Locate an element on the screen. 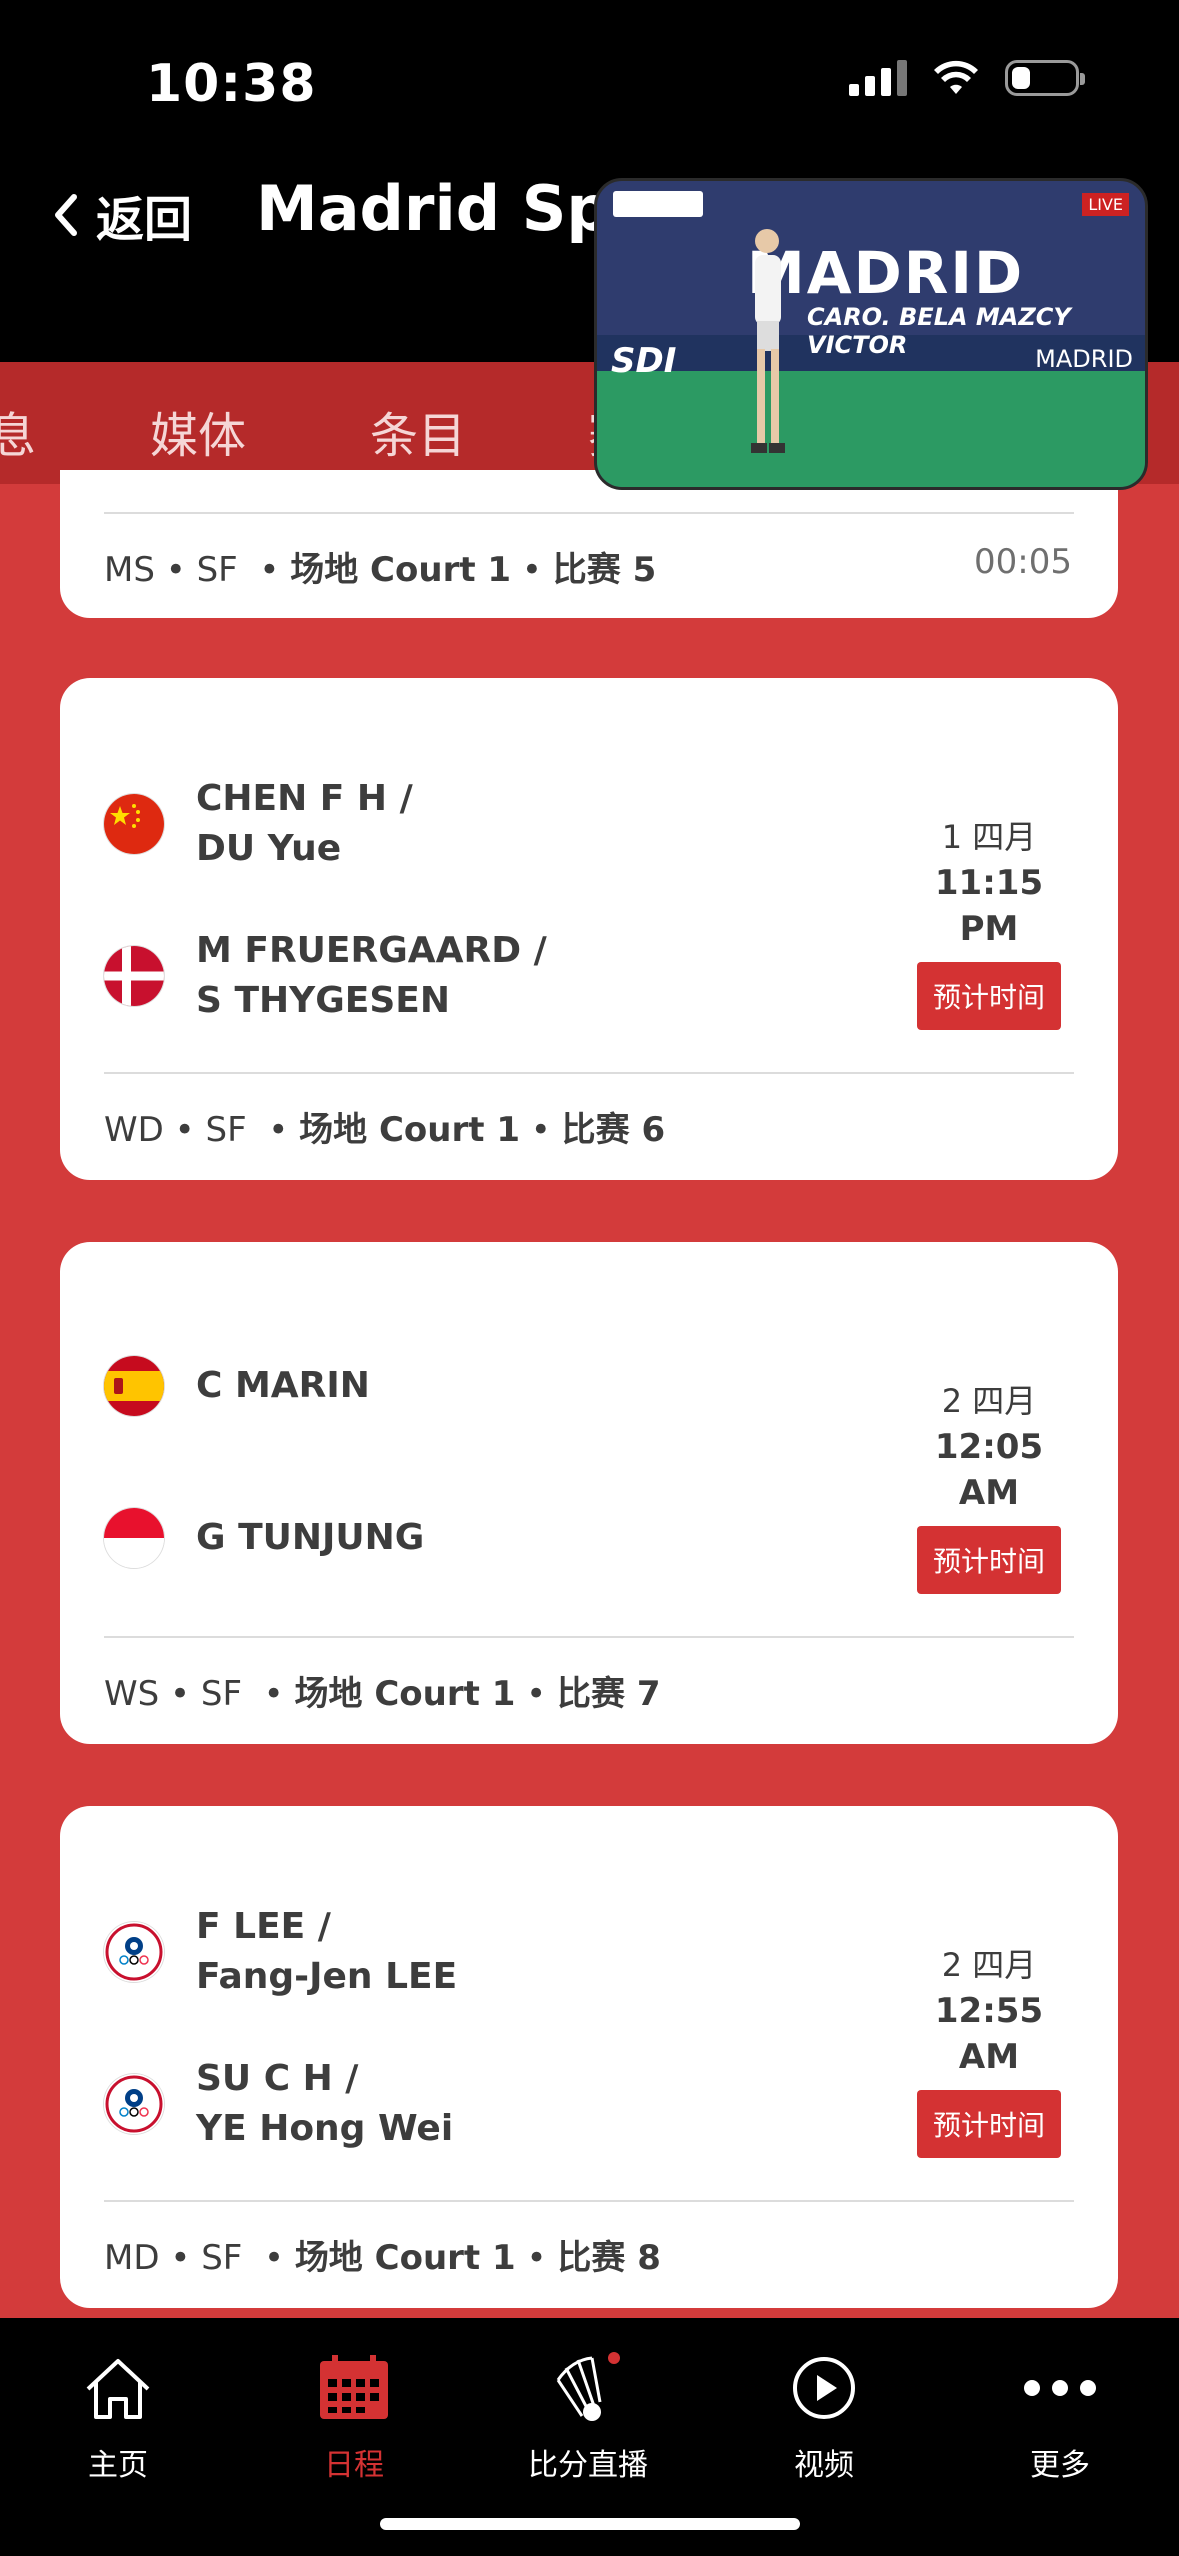 The image size is (1179, 2556). match-time: 12:55 AM is located at coordinates (989, 2034).